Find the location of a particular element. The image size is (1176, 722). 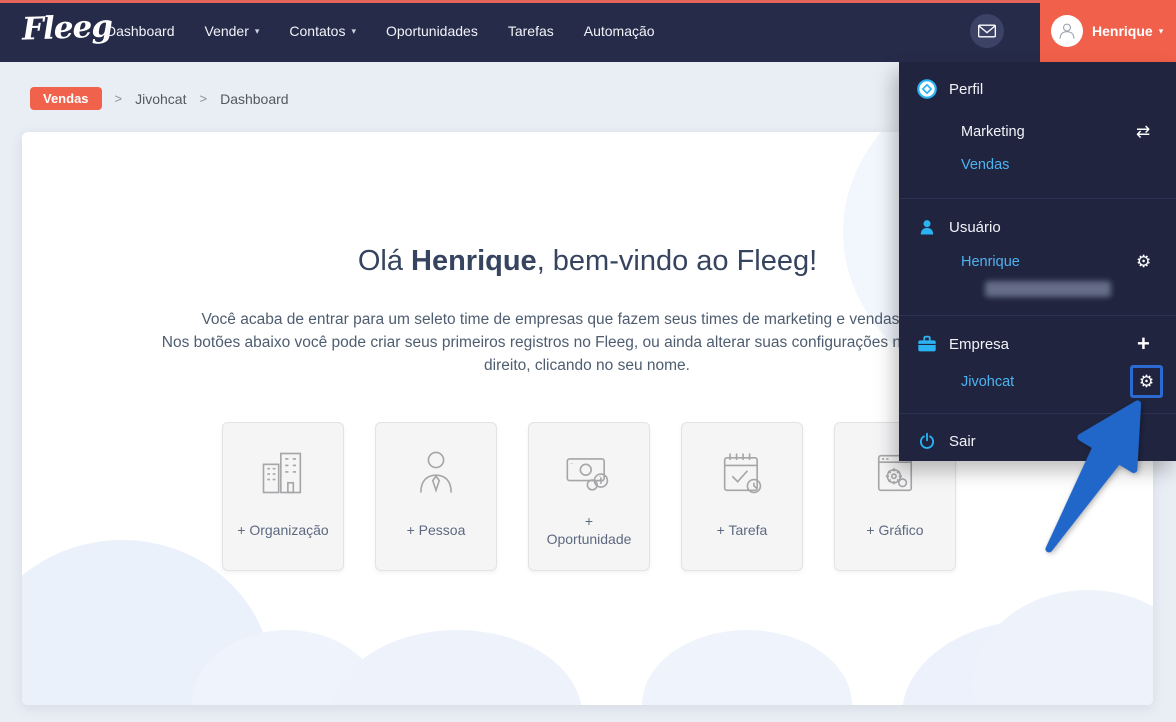

person-outline-icon is located at coordinates (1067, 31).